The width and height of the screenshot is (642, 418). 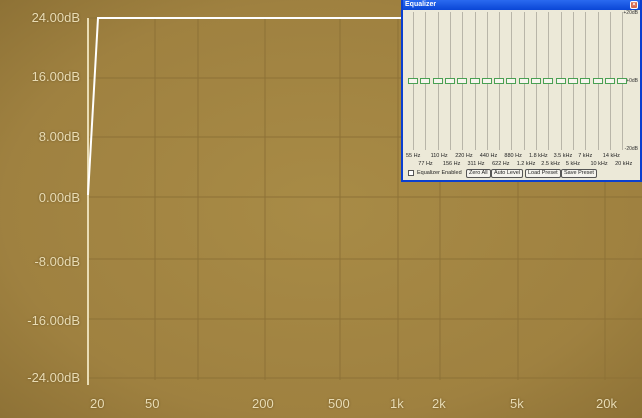 I want to click on y-label: 8.00dB, so click(x=59, y=136).